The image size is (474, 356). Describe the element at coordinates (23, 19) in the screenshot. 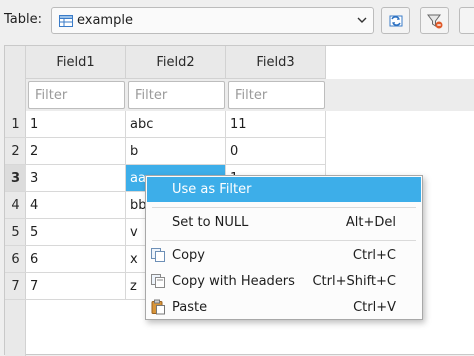

I see `table-label: Table:` at that location.